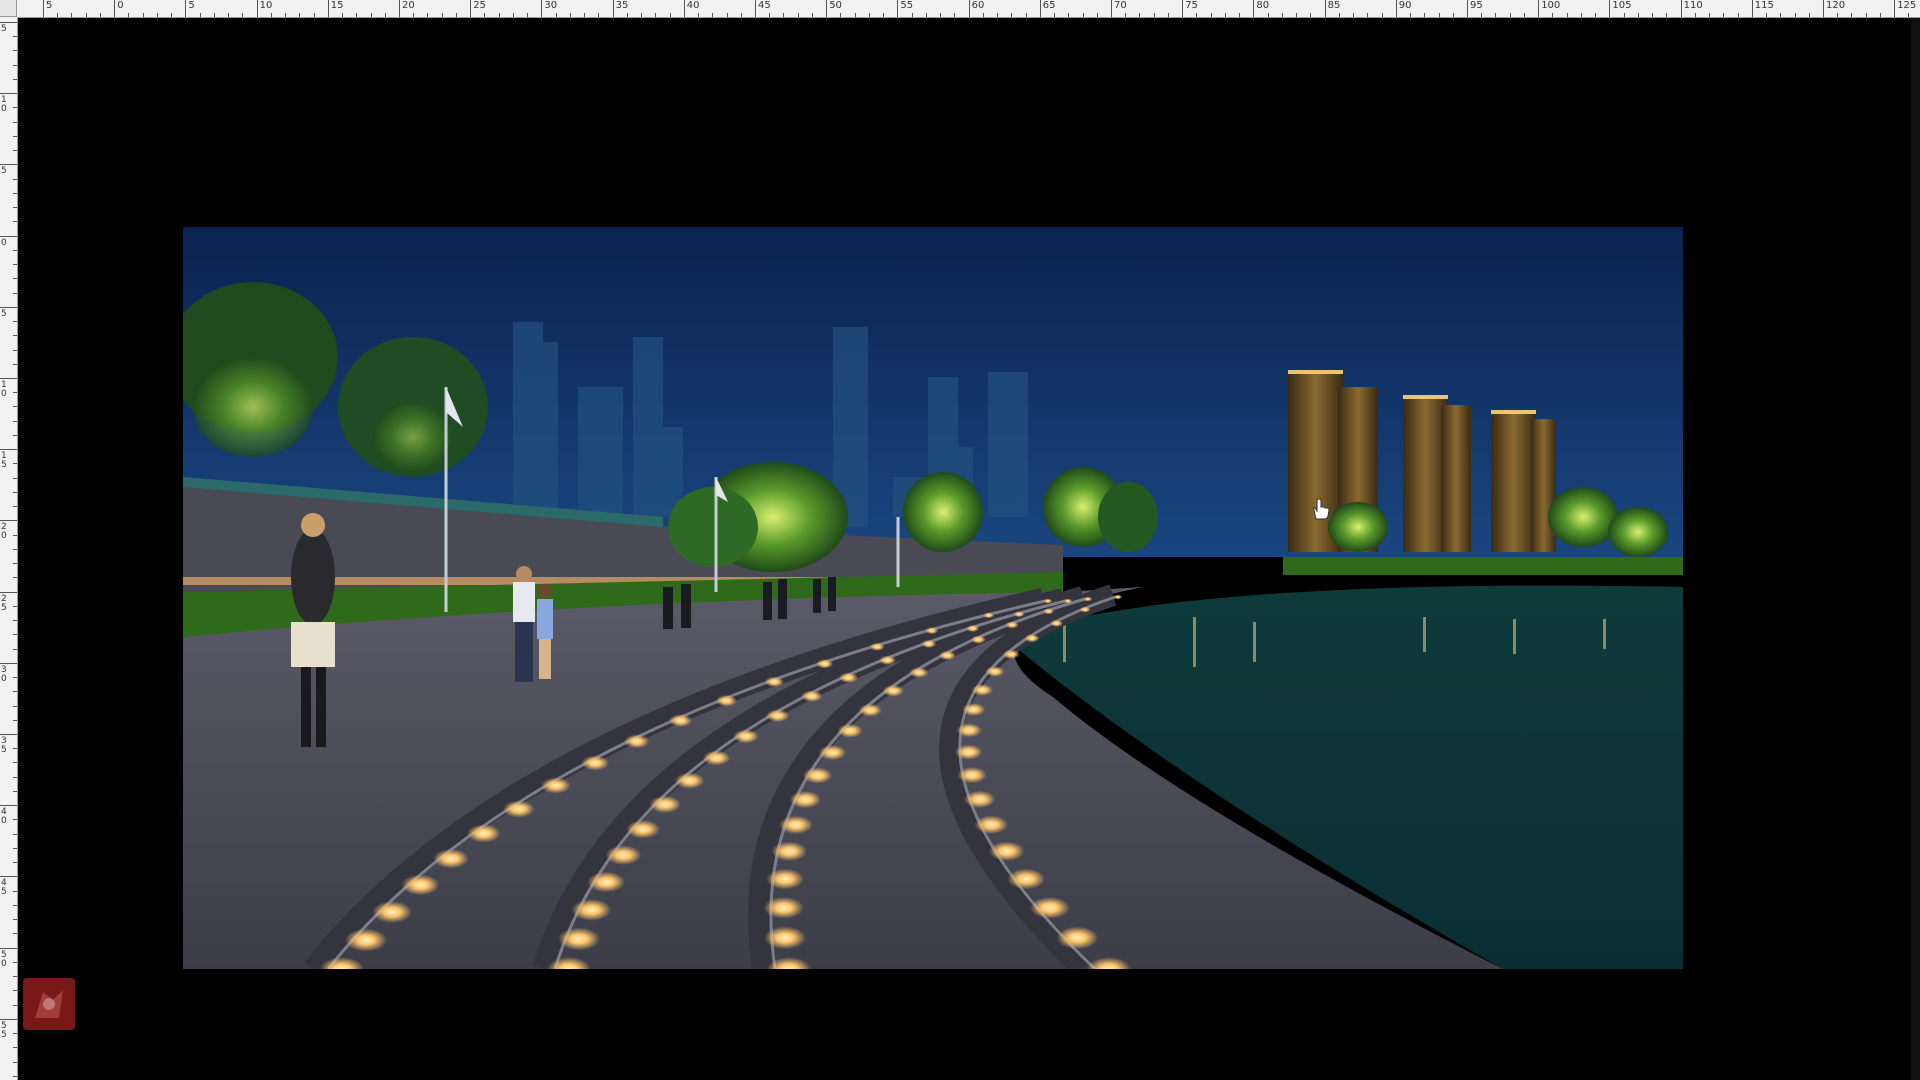  I want to click on ruler-left-label: 45, so click(4, 888).